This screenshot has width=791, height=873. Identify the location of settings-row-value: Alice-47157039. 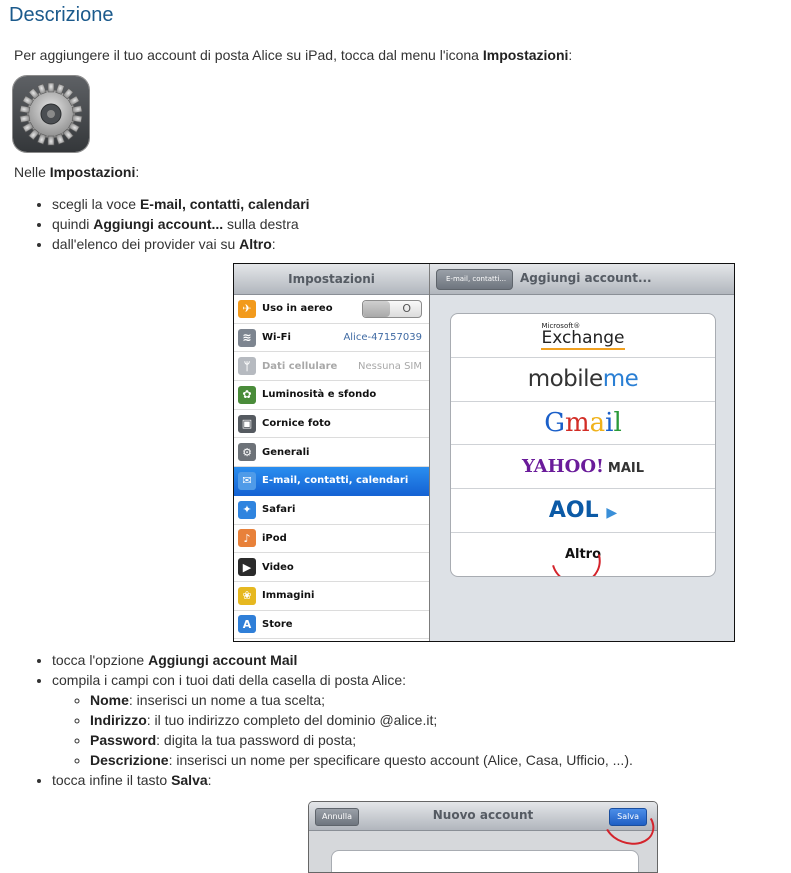
(382, 338).